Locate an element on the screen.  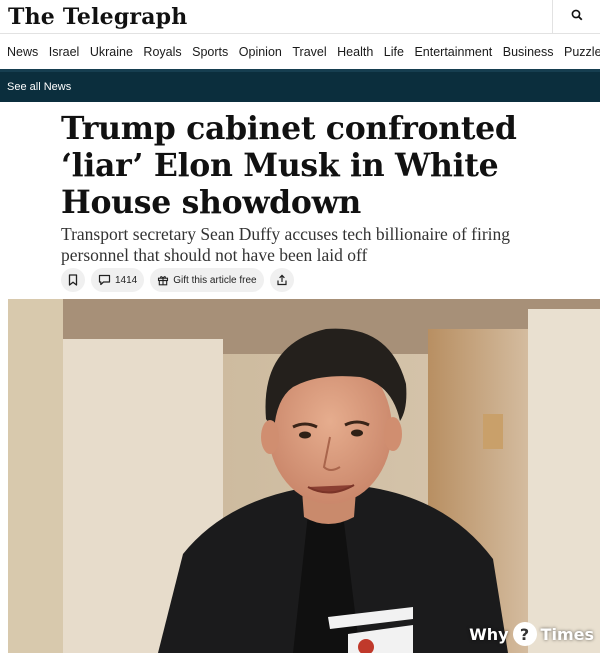
comment-icon is located at coordinates (104, 280).